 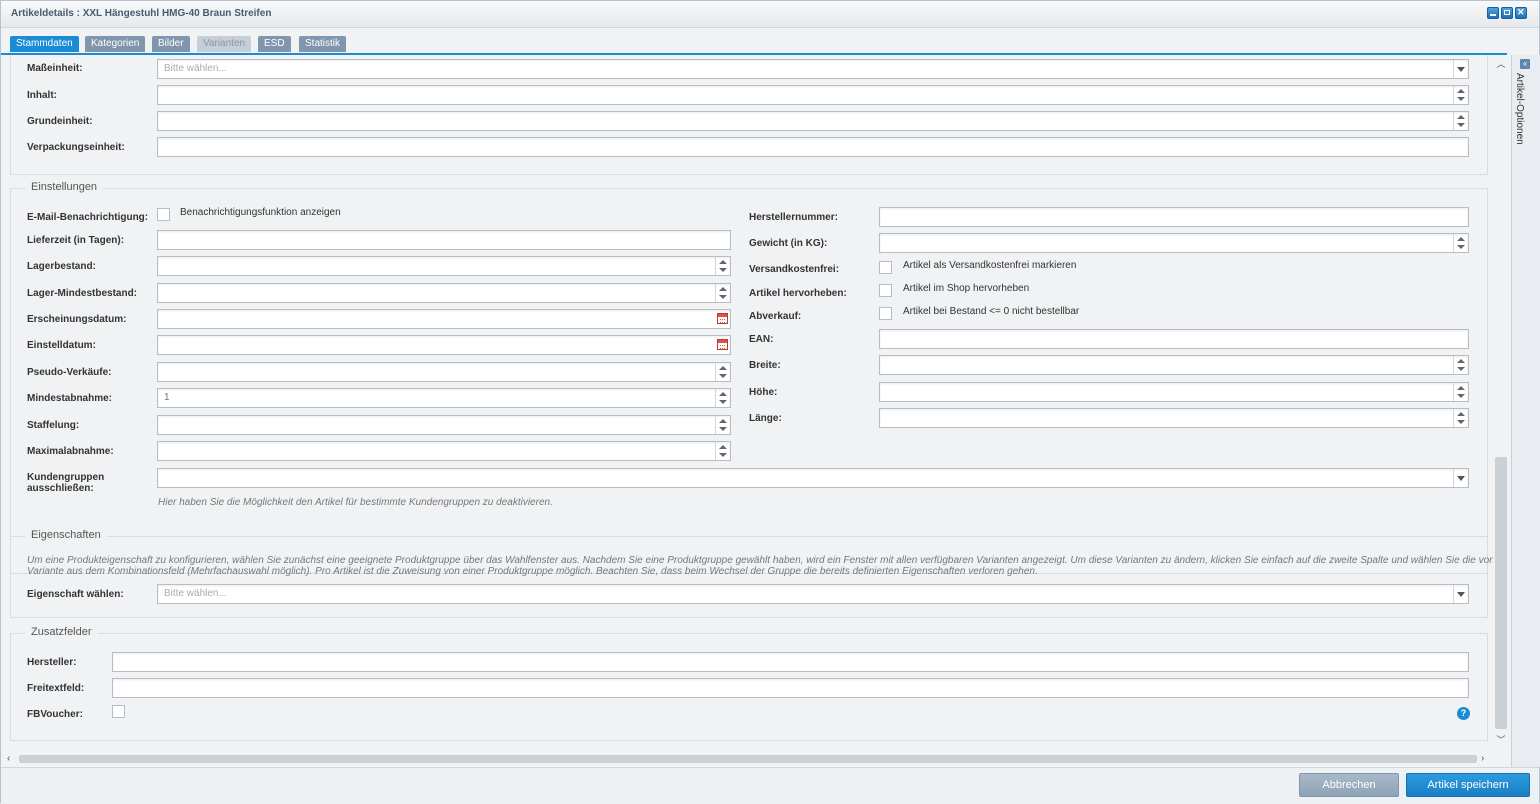 What do you see at coordinates (763, 392) in the screenshot?
I see `hoehe-label: Höhe:` at bounding box center [763, 392].